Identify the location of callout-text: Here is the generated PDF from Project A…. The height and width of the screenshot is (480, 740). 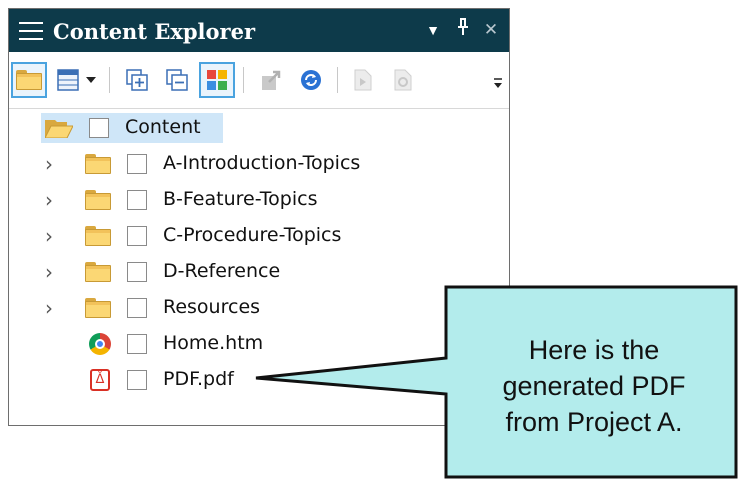
(594, 386).